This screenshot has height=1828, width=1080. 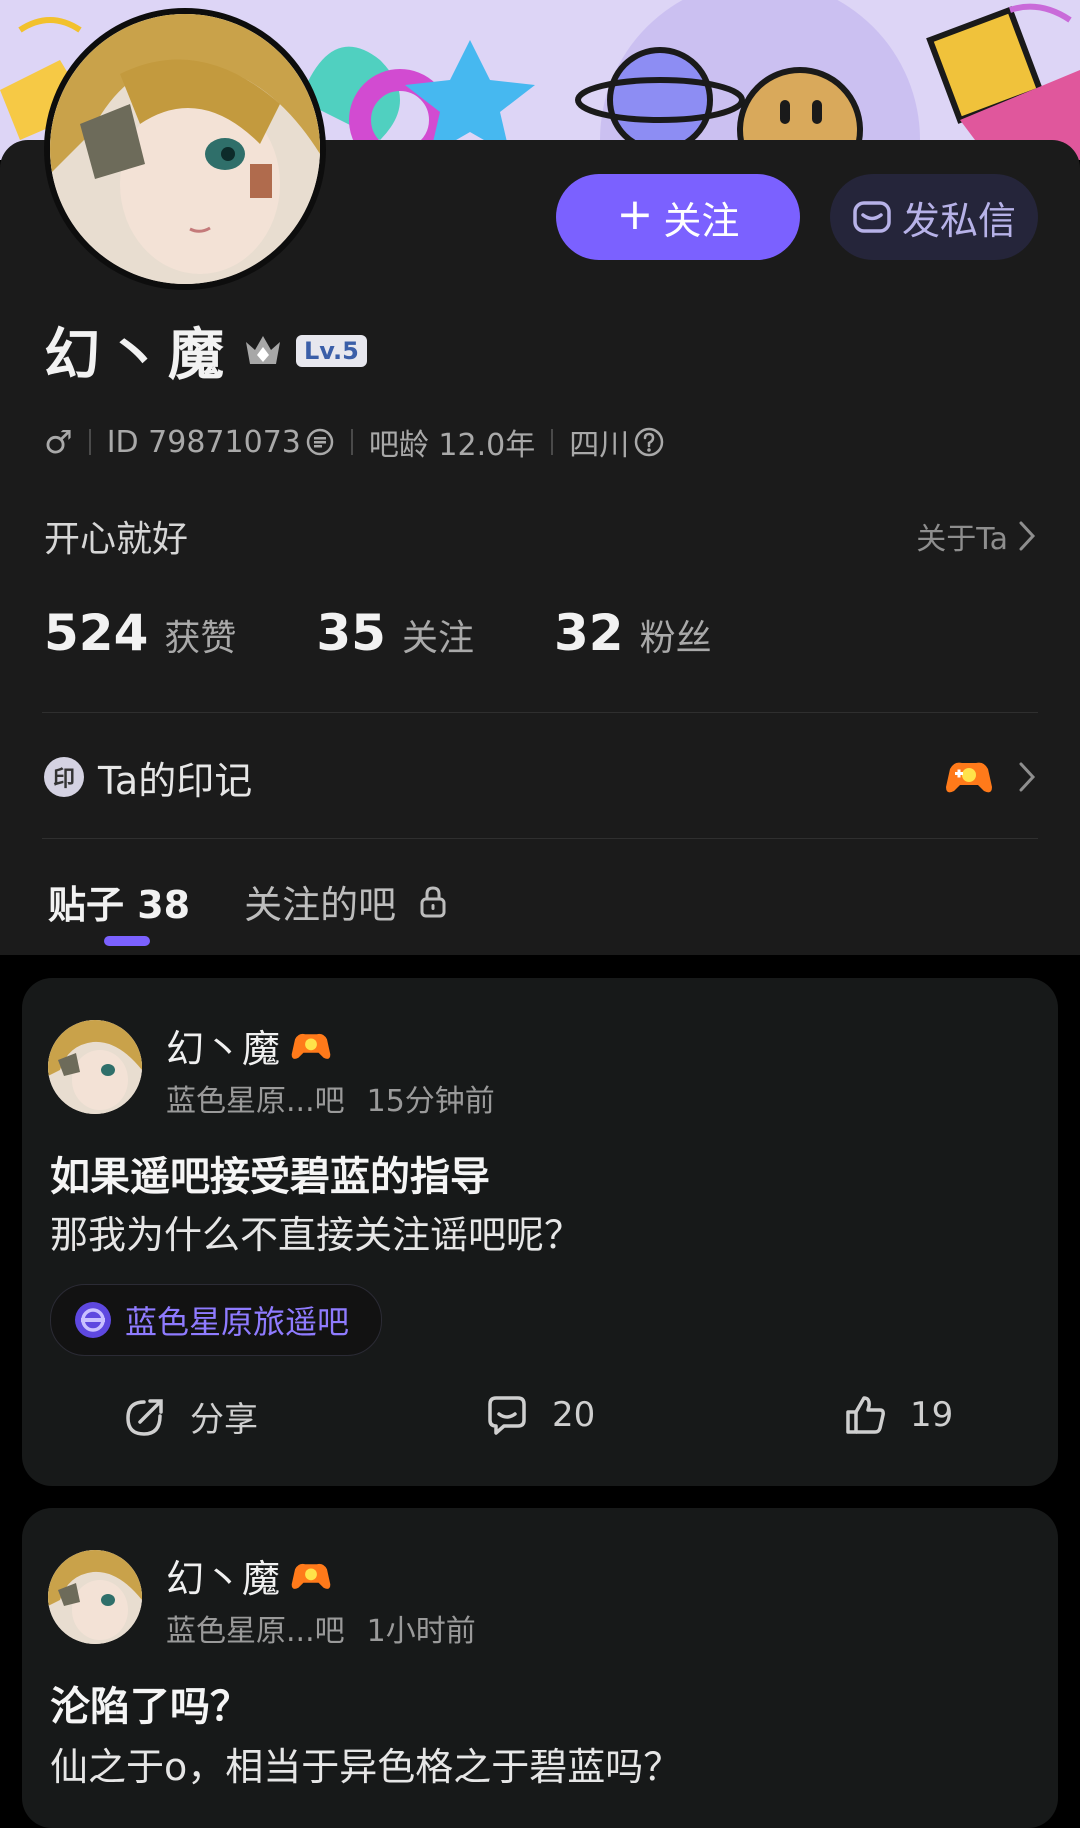 What do you see at coordinates (150, 1707) in the screenshot?
I see `post-title: 沦陷了吗？` at bounding box center [150, 1707].